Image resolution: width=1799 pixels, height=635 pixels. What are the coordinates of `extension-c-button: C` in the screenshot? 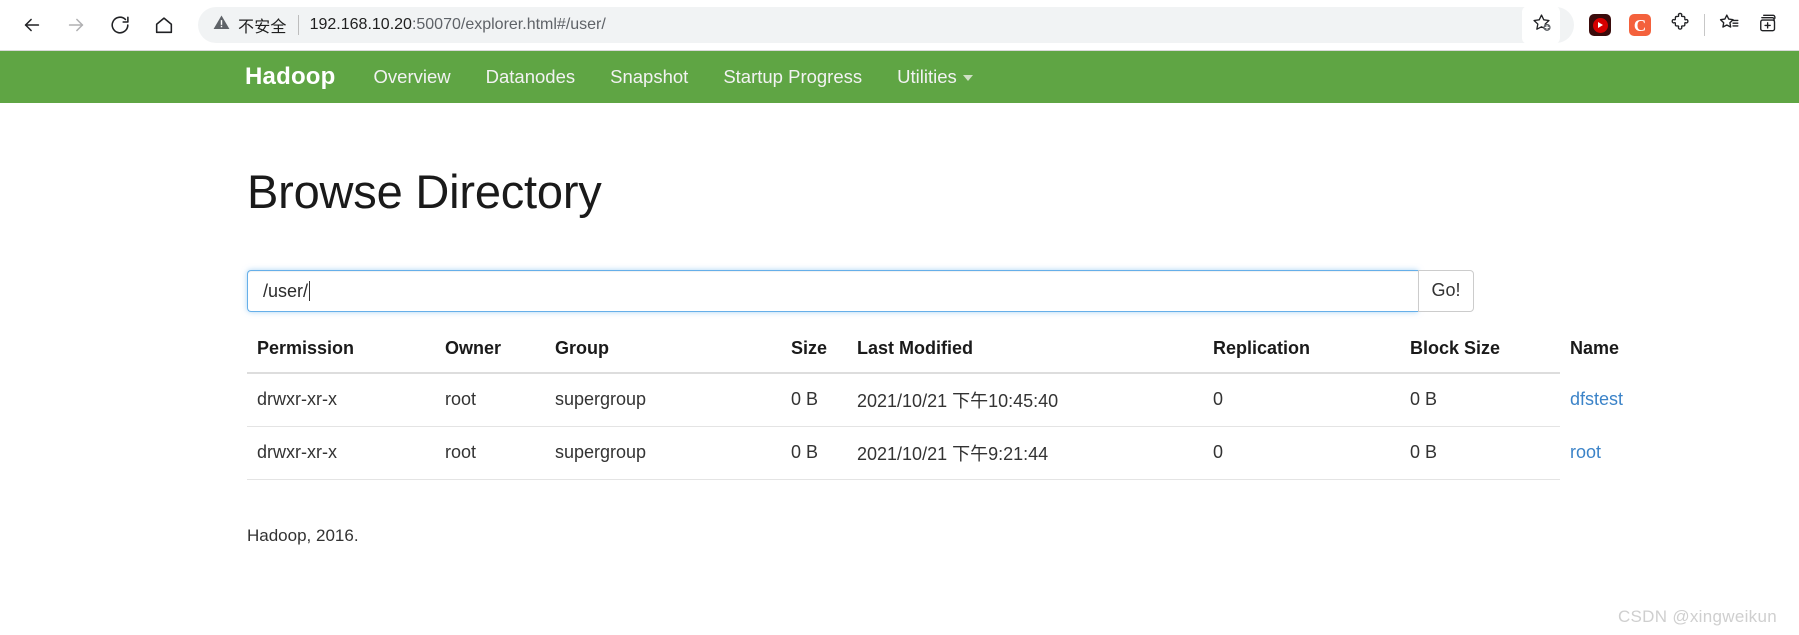 It's located at (1640, 25).